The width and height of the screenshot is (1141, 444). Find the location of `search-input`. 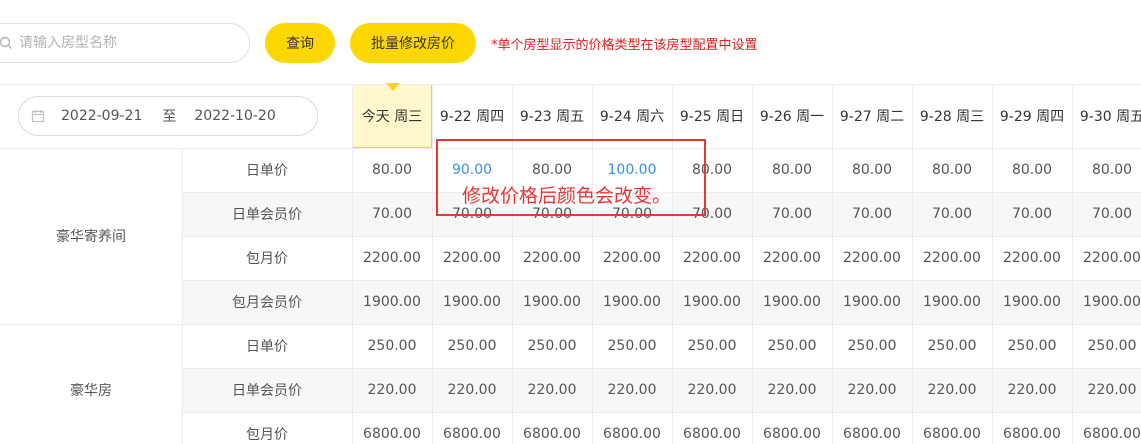

search-input is located at coordinates (119, 43).